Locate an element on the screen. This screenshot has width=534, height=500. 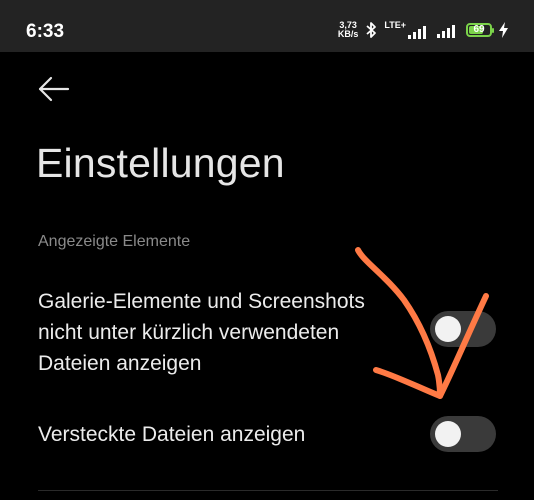
lte-signal: LTE+ is located at coordinates (407, 30).